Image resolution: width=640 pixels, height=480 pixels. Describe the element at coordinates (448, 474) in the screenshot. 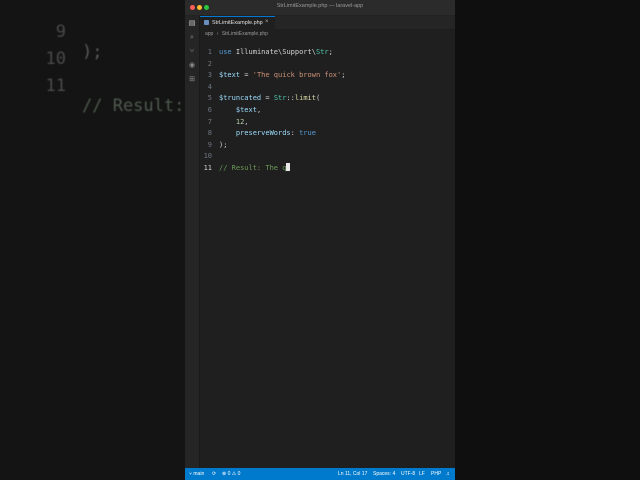

I see `notifications-icon: ♫` at that location.